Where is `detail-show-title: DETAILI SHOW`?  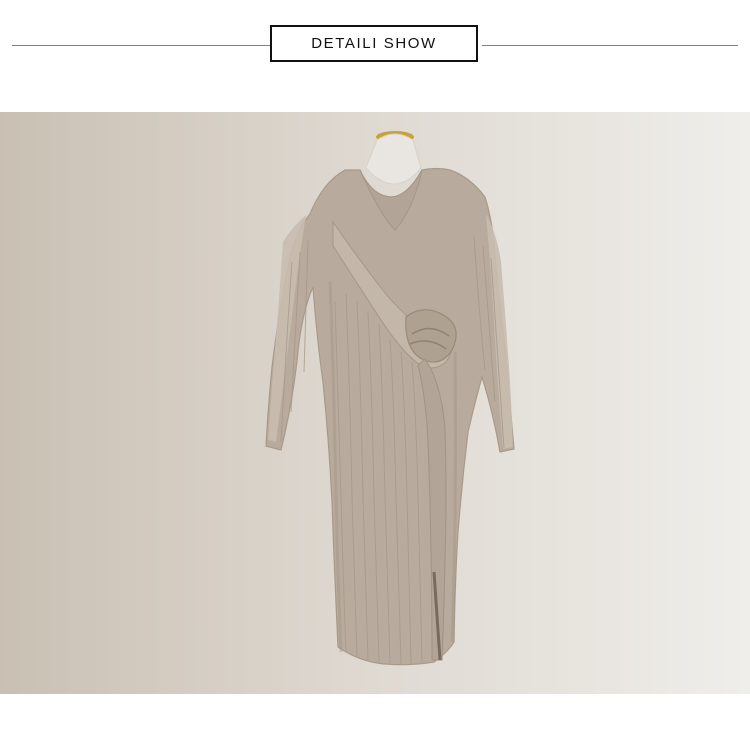 detail-show-title: DETAILI SHOW is located at coordinates (374, 43).